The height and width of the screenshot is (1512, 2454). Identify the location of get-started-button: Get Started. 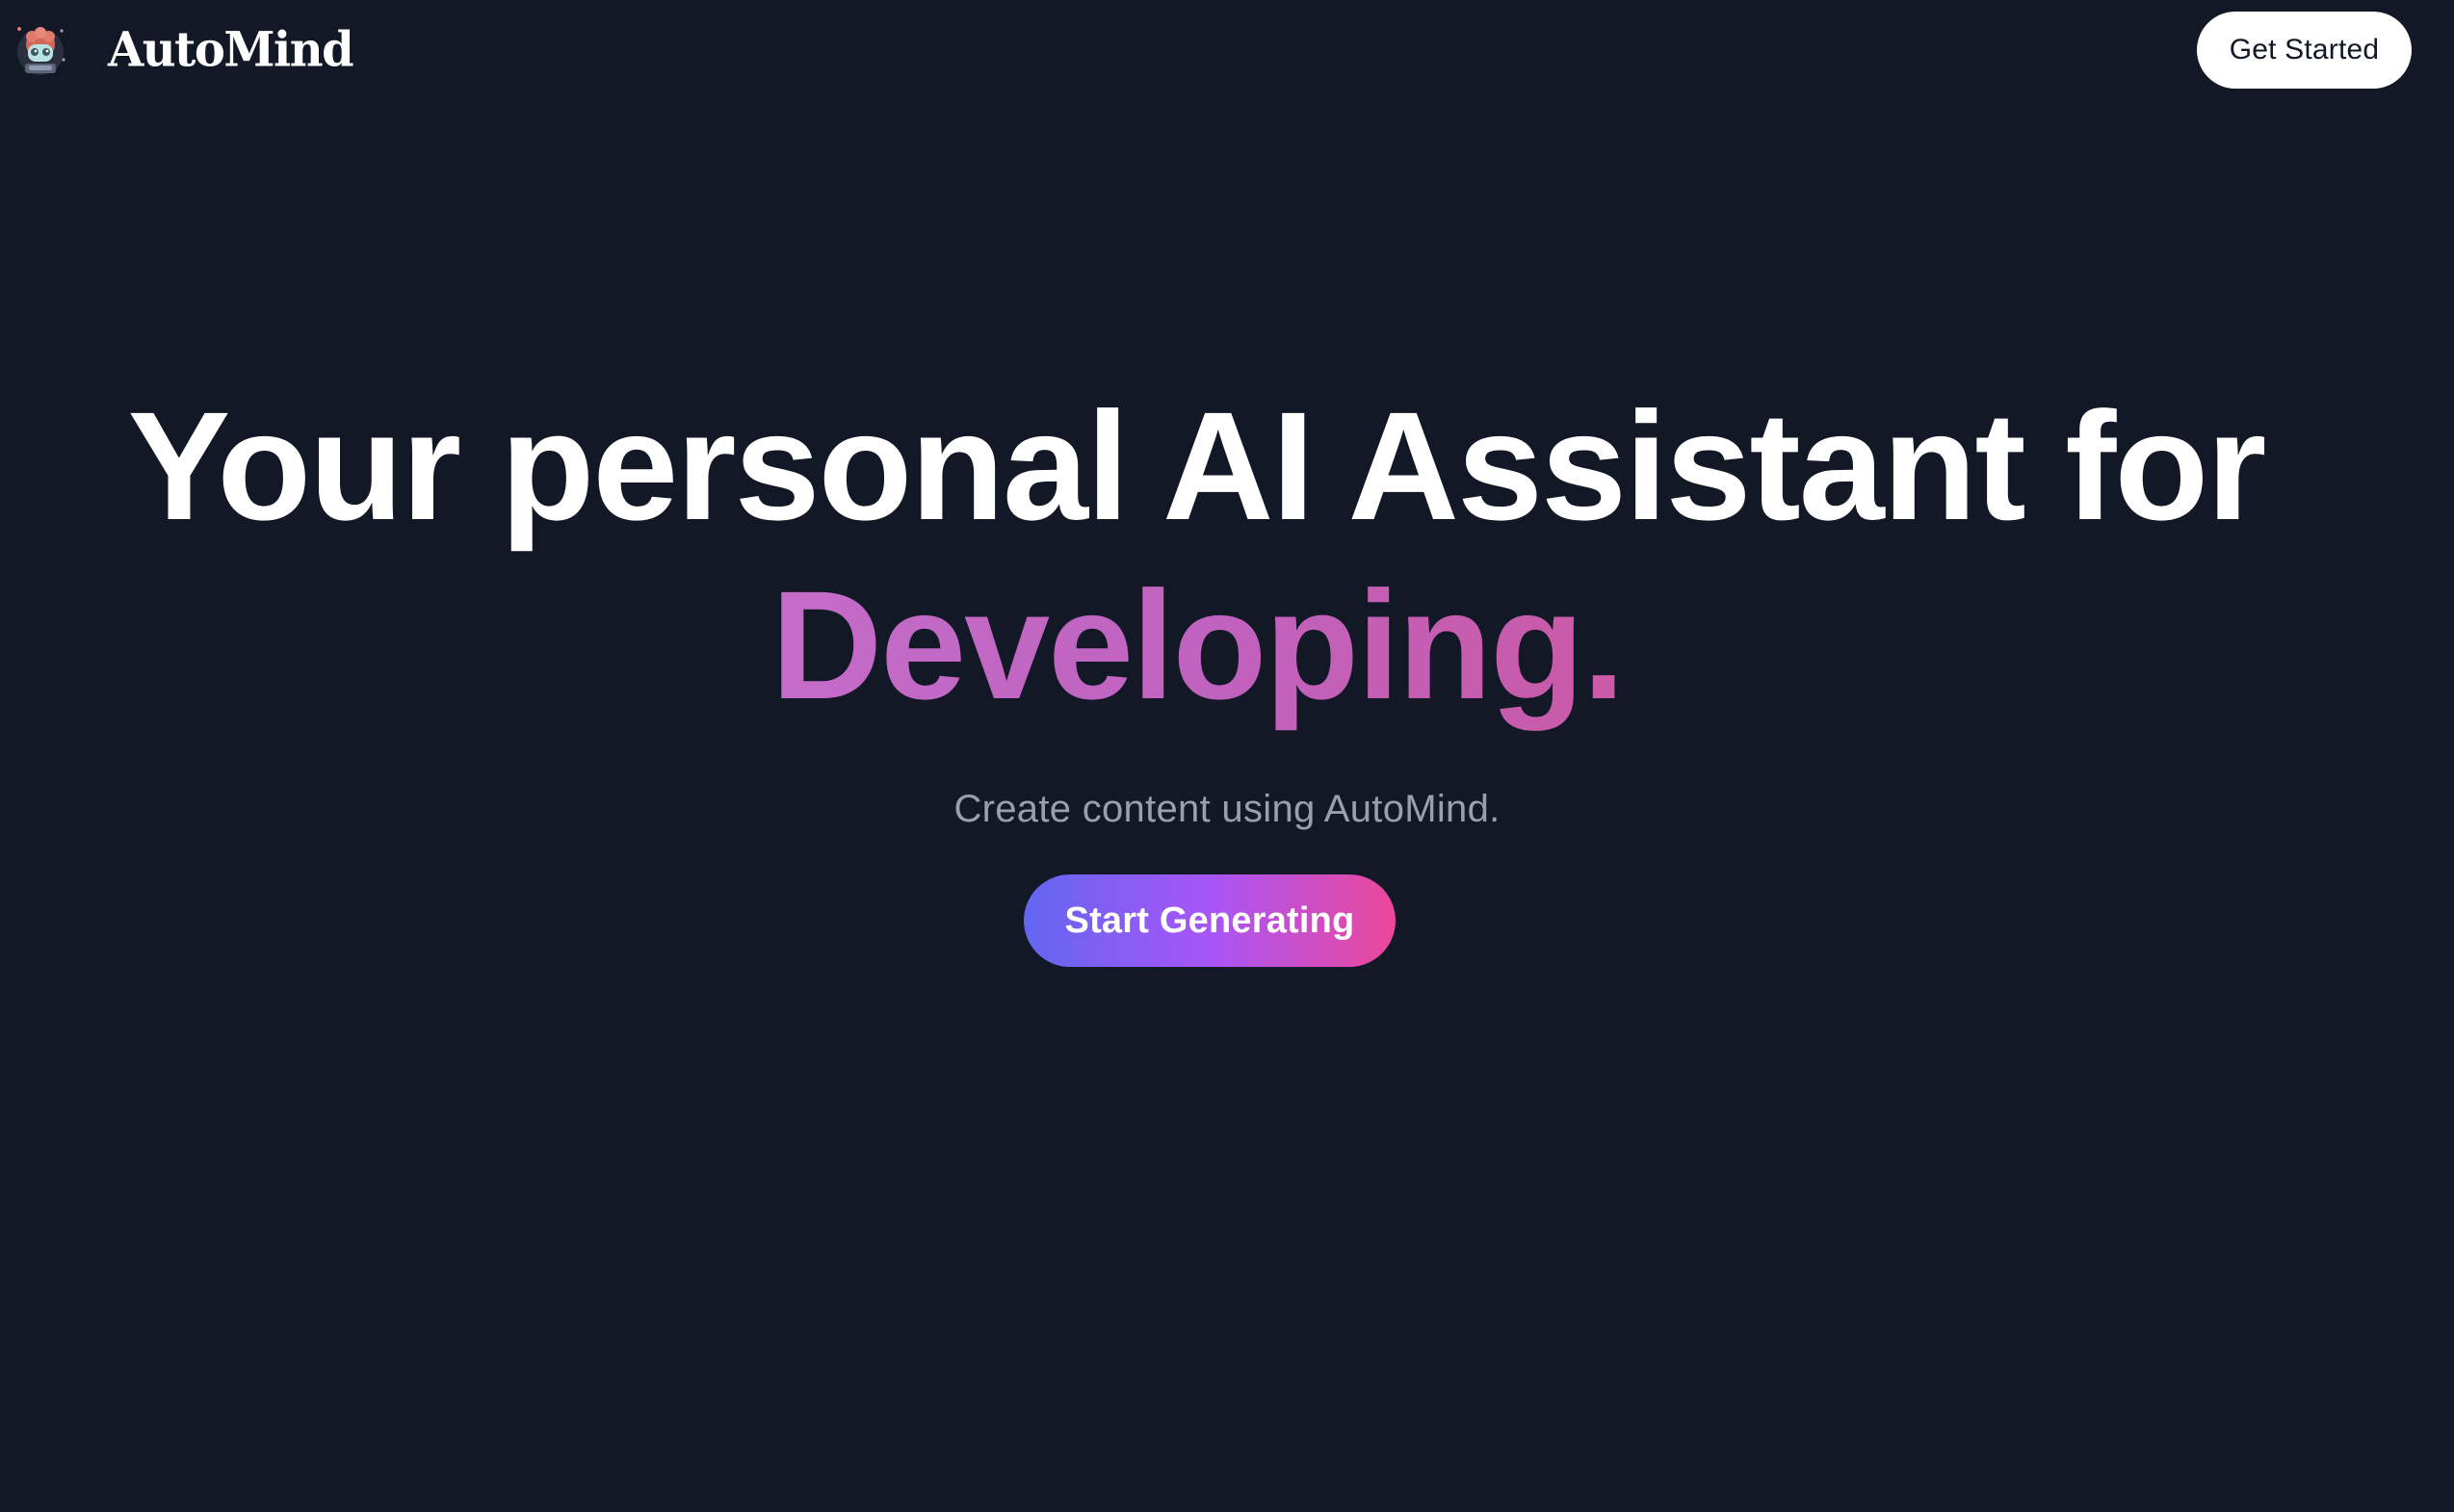
(2305, 50).